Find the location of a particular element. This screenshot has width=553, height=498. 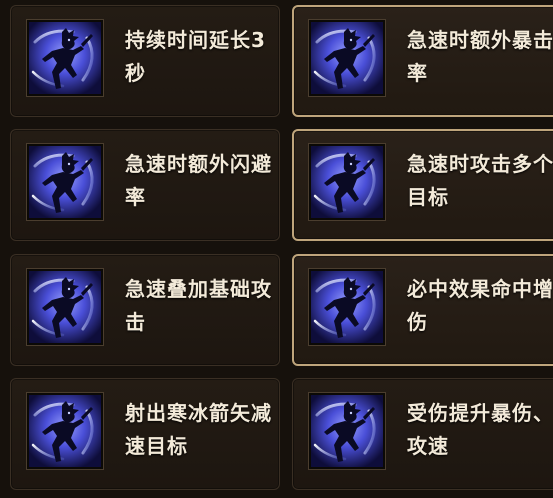

skill-card-5: 必中效果命中增伤 is located at coordinates (422, 310).